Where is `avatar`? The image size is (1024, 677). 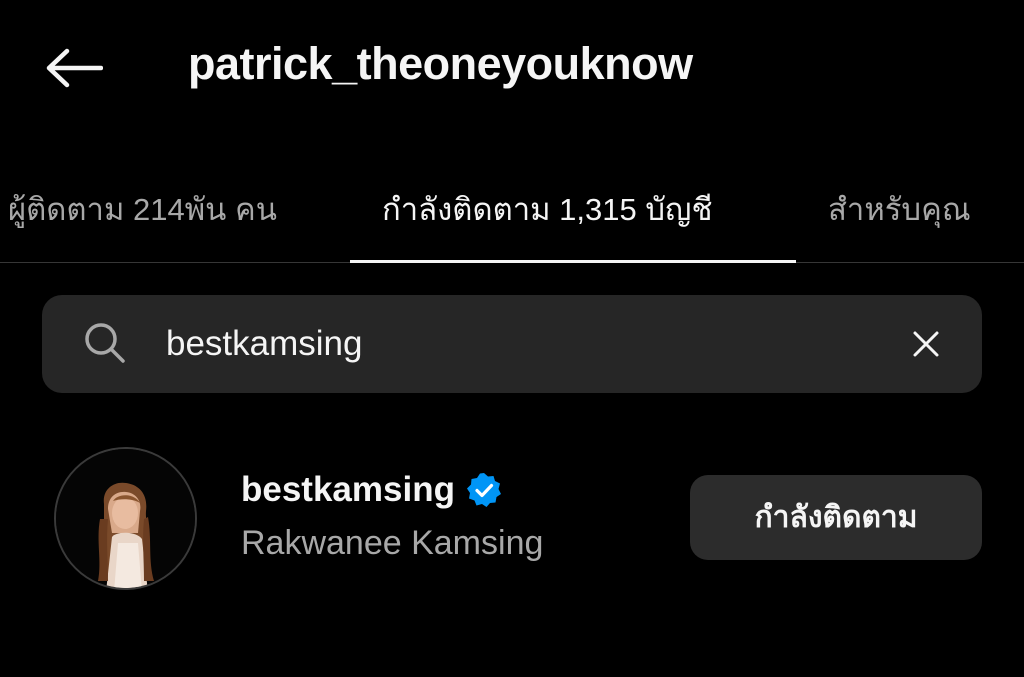
avatar is located at coordinates (125, 518).